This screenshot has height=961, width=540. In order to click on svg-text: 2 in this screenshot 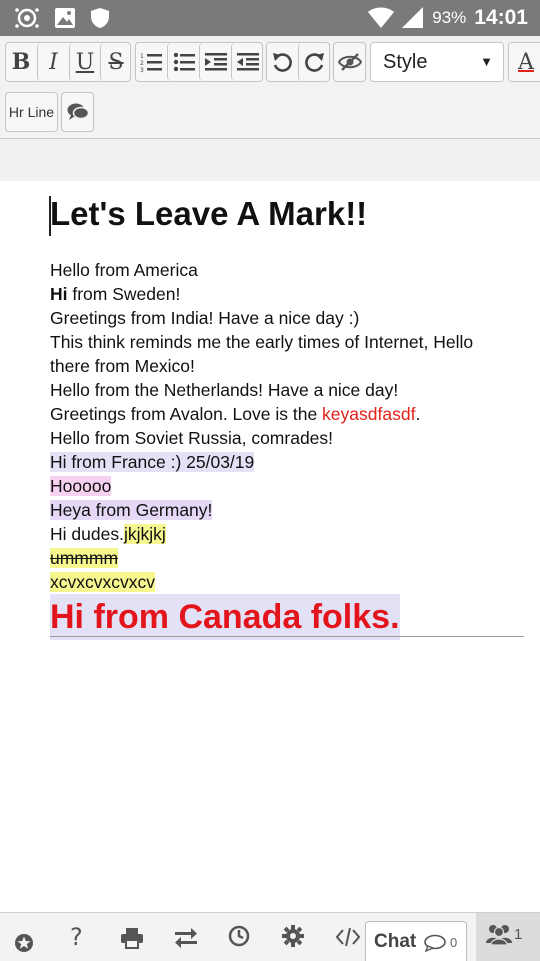, I will do `click(142, 63)`.